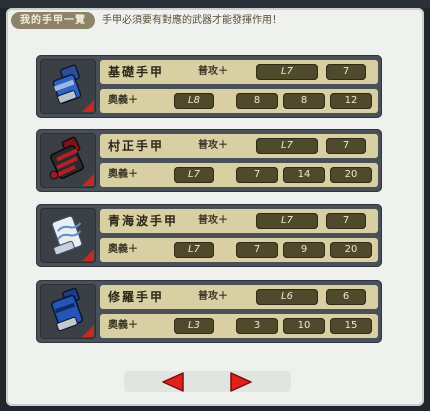  I want to click on ougi-value-2: 14, so click(304, 175).